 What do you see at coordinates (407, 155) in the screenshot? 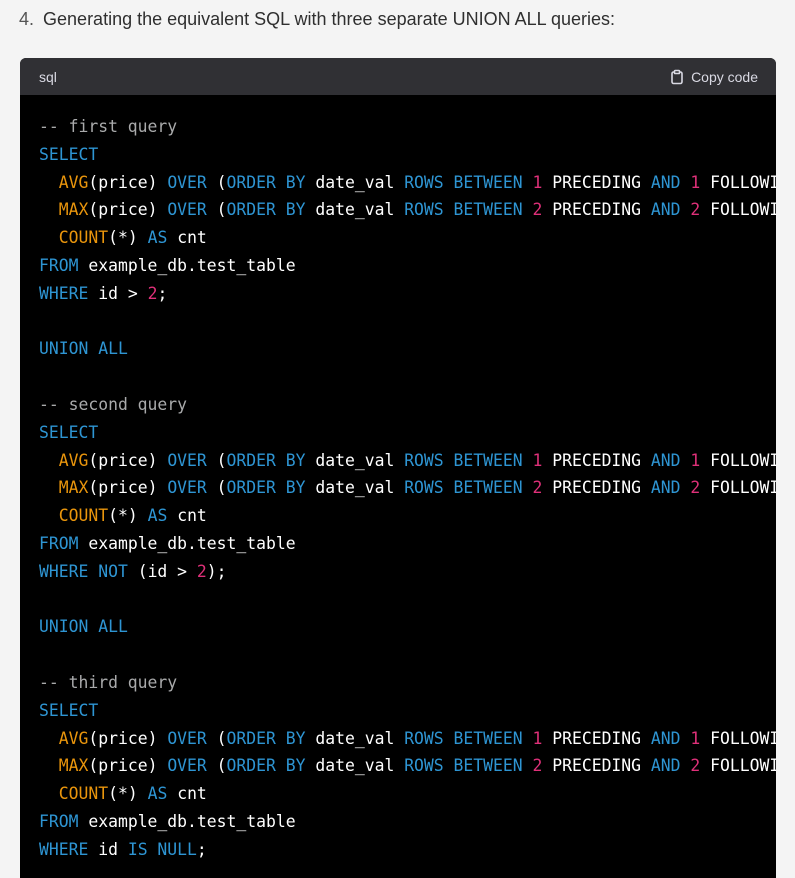
I see `code-line: SELECT` at bounding box center [407, 155].